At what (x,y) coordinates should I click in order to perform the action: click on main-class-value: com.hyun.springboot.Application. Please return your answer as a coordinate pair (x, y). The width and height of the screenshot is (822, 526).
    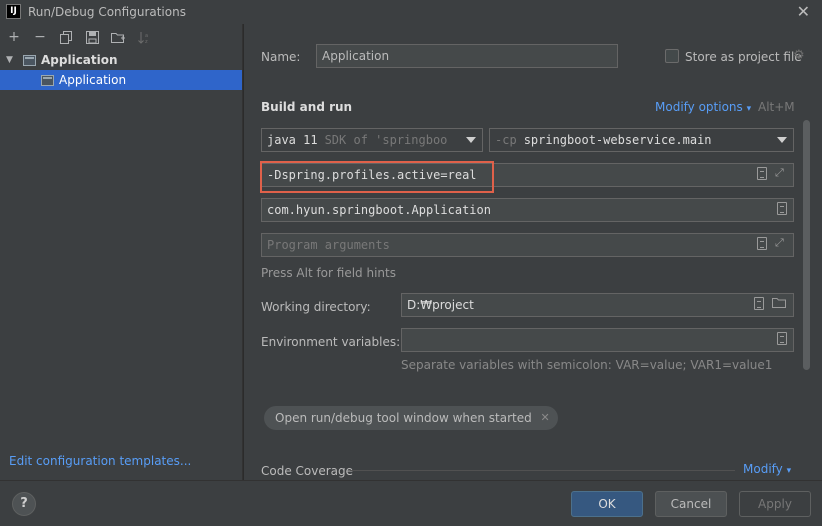
    Looking at the image, I should click on (379, 210).